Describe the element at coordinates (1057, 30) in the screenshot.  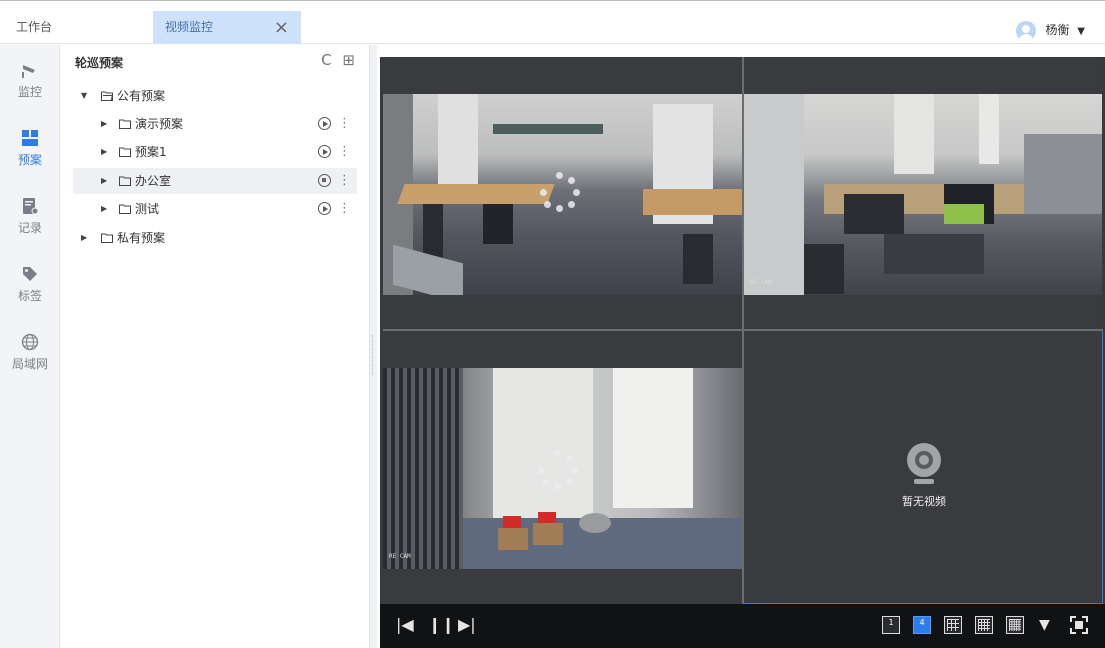
I see `user-name: 杨衡` at that location.